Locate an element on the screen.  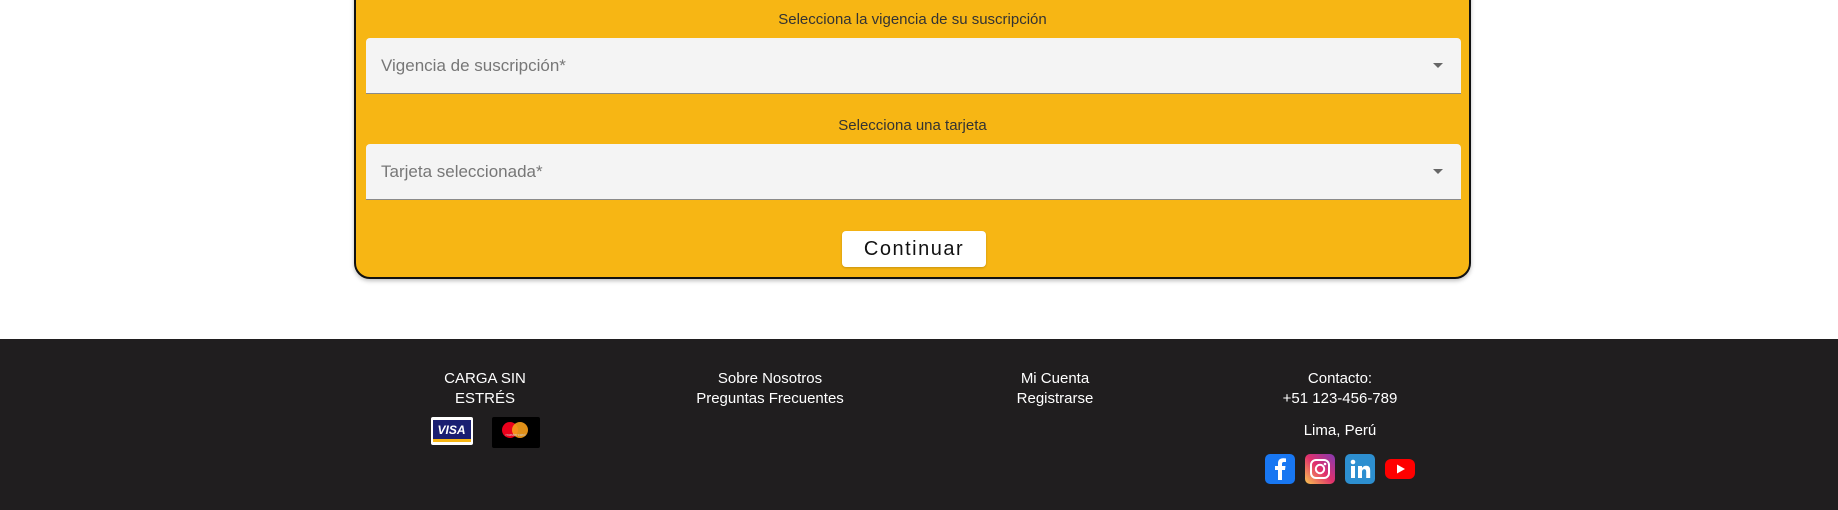
contact-city: Lima, Perú is located at coordinates (1340, 430).